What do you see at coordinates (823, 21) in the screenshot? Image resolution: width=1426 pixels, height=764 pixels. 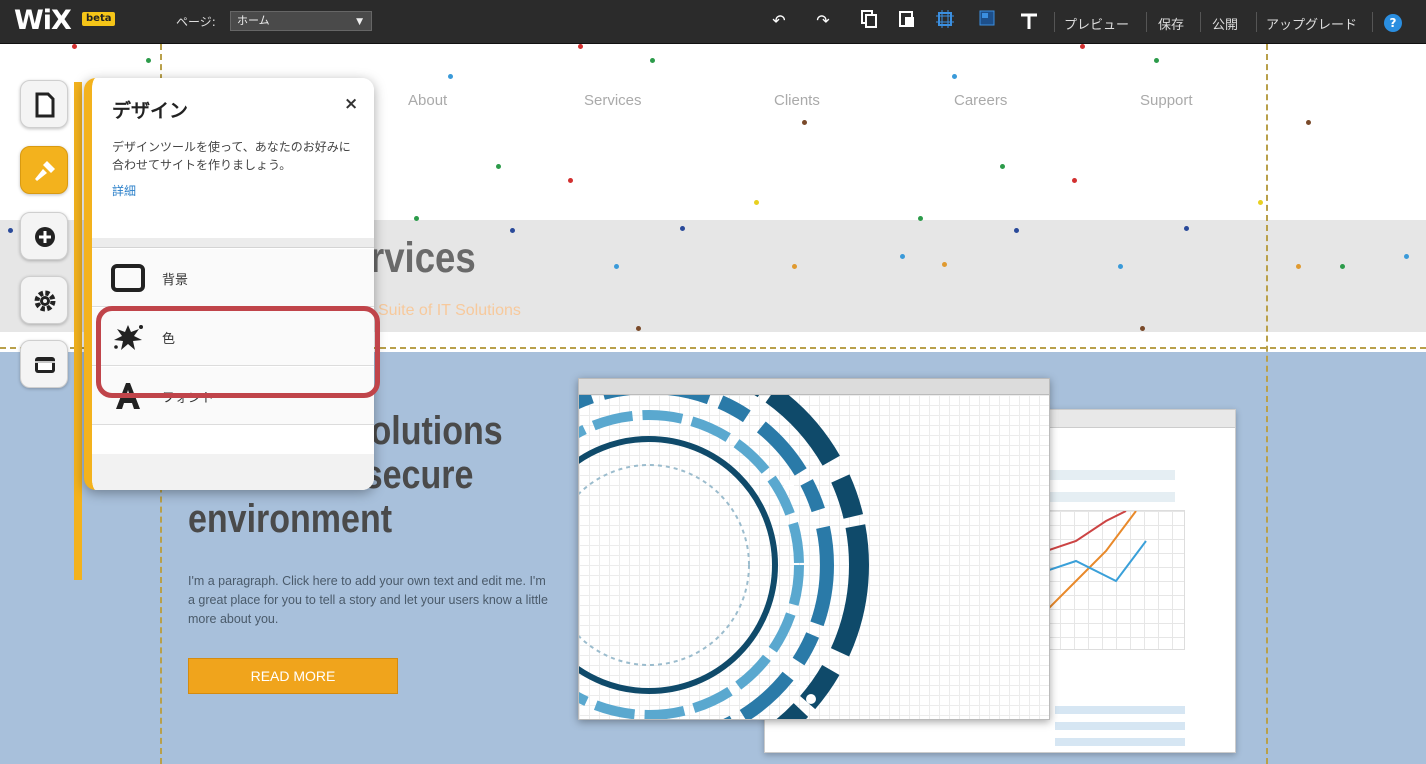 I see `redo-icon: ↷` at bounding box center [823, 21].